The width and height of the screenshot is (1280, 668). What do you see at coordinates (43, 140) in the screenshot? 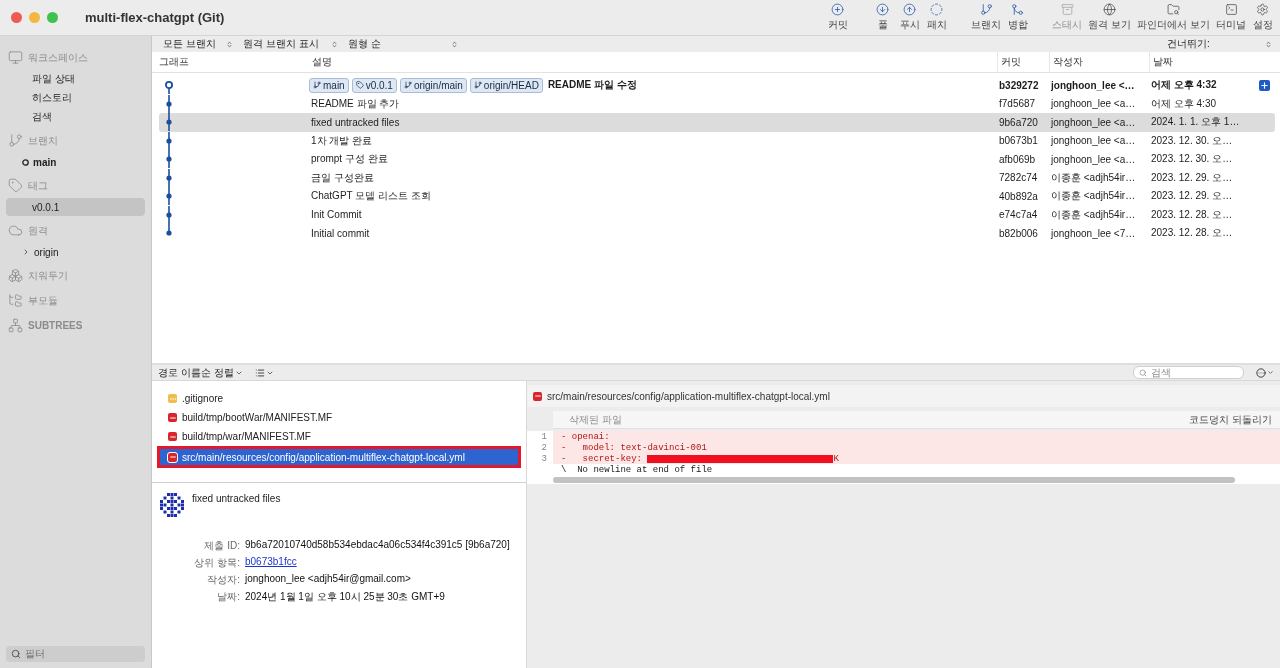
I see `section-title: 브랜치` at bounding box center [43, 140].